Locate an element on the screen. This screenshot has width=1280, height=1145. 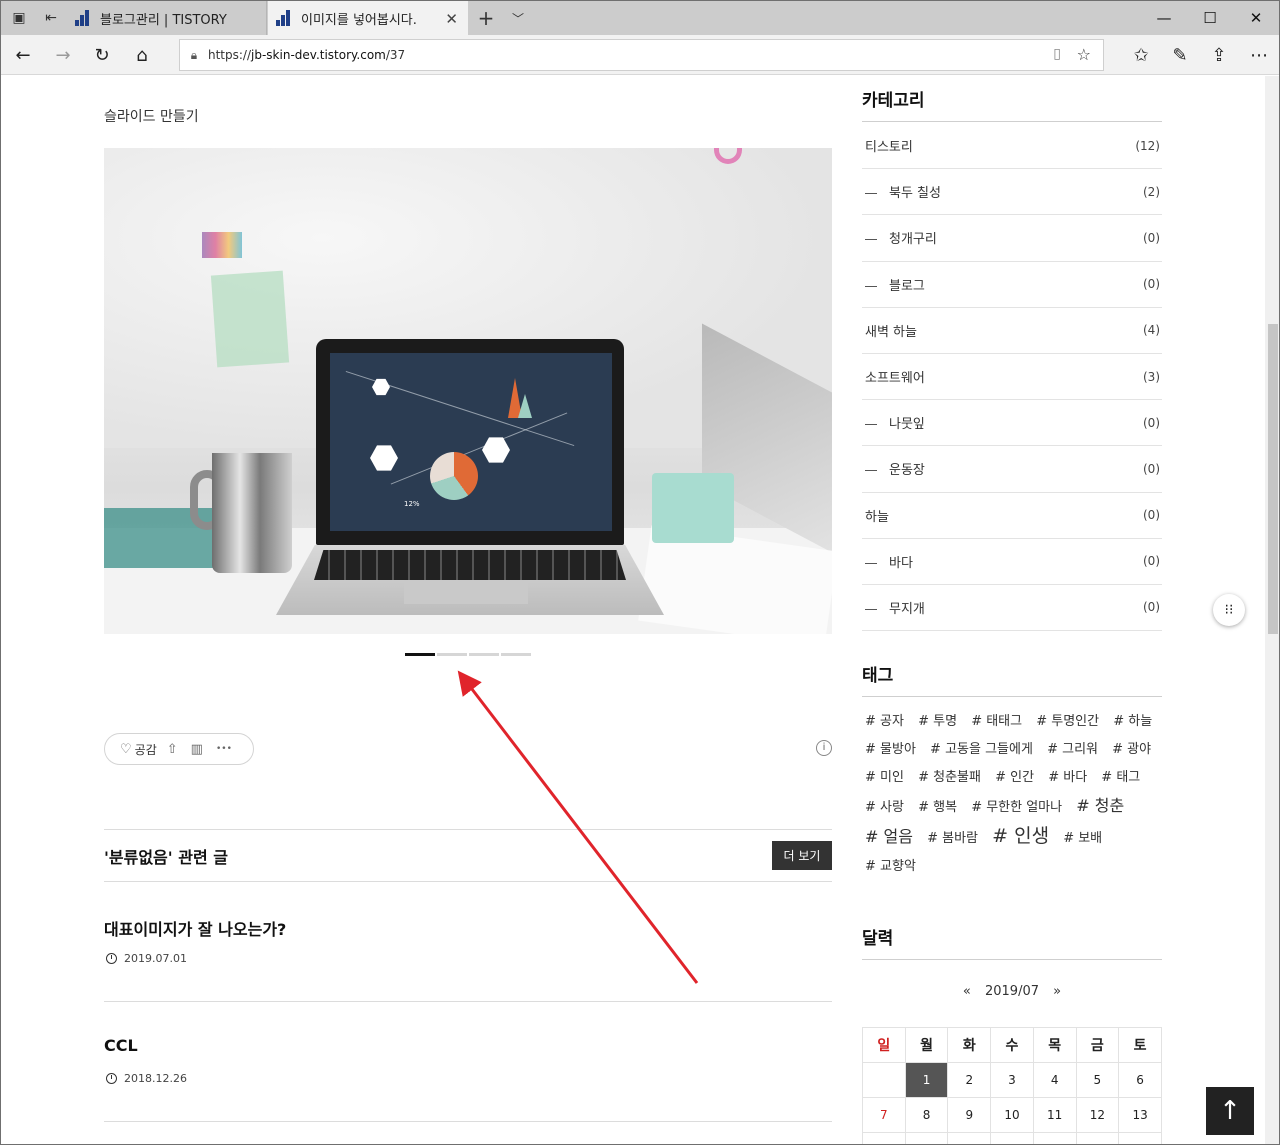
calendar-day: 6 is located at coordinates (1140, 1080).